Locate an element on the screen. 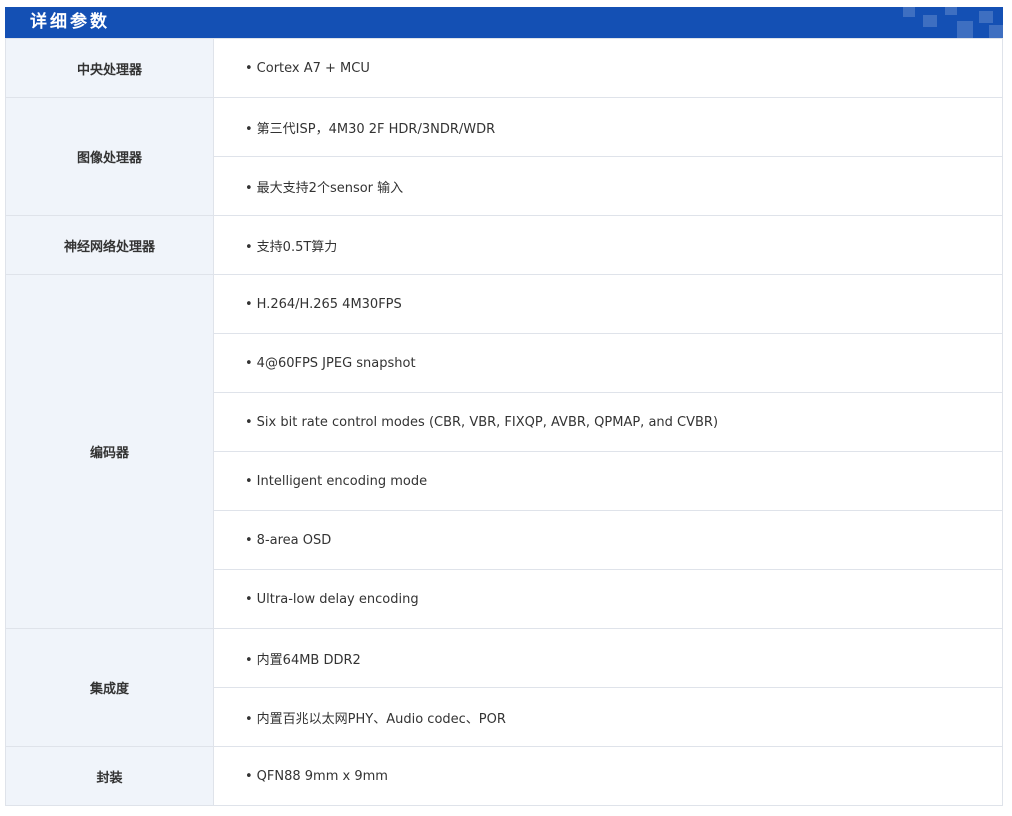 This screenshot has width=1012, height=816. row-value: • H.264/H.265 4M30FPS is located at coordinates (608, 304).